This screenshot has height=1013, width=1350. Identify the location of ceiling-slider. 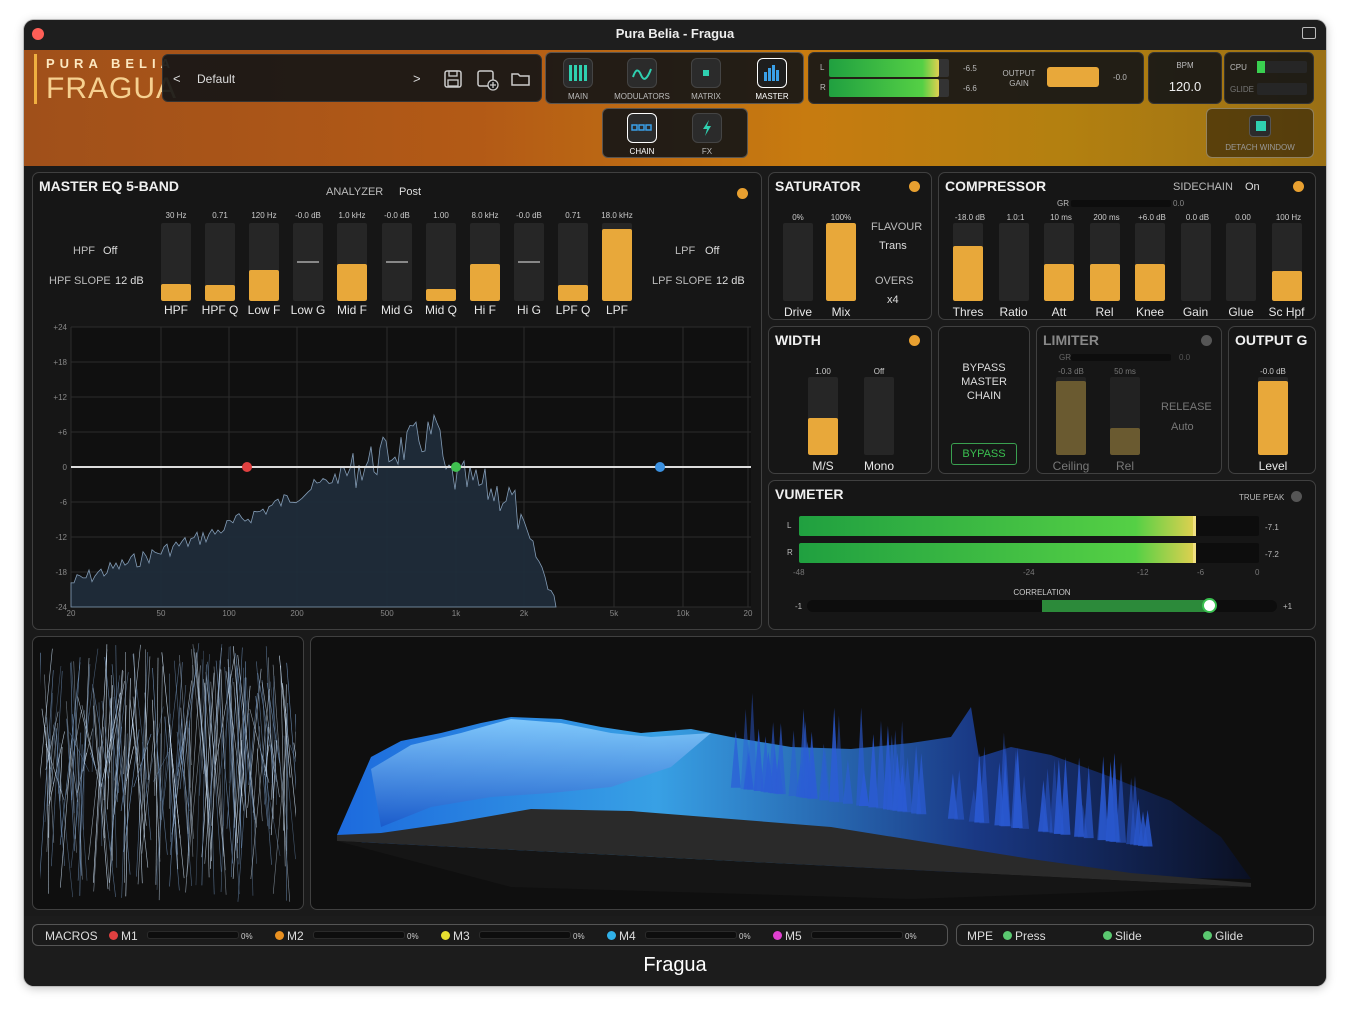
(1071, 416).